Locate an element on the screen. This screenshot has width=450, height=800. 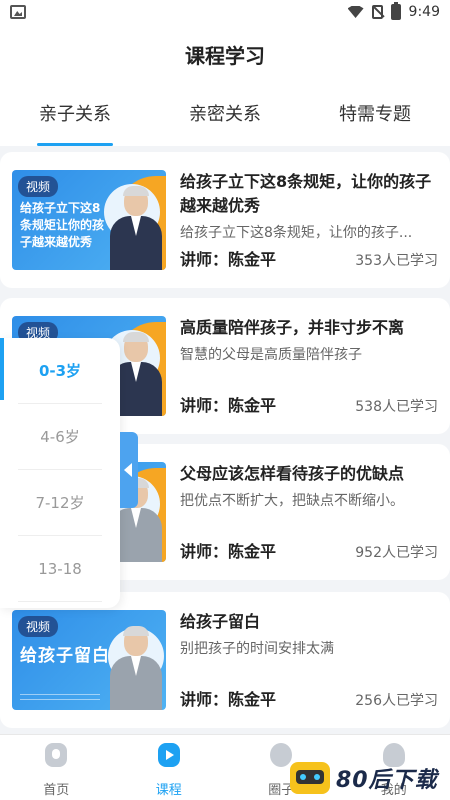
learner-count: 353人已学习 is located at coordinates (396, 261).